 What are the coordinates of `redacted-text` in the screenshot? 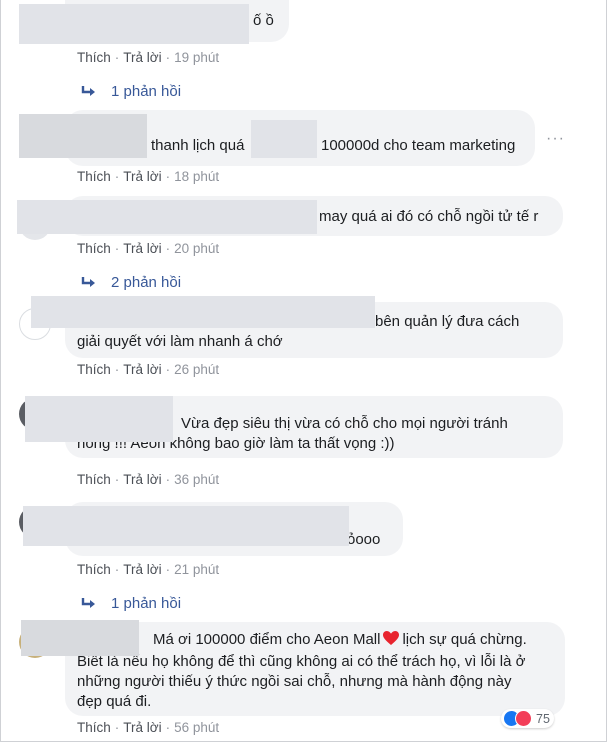 It's located at (284, 139).